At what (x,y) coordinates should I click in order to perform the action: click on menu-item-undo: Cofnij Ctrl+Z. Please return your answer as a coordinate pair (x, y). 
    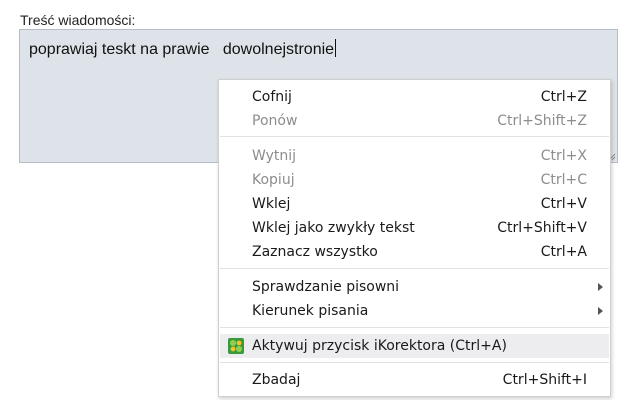
    Looking at the image, I should click on (414, 97).